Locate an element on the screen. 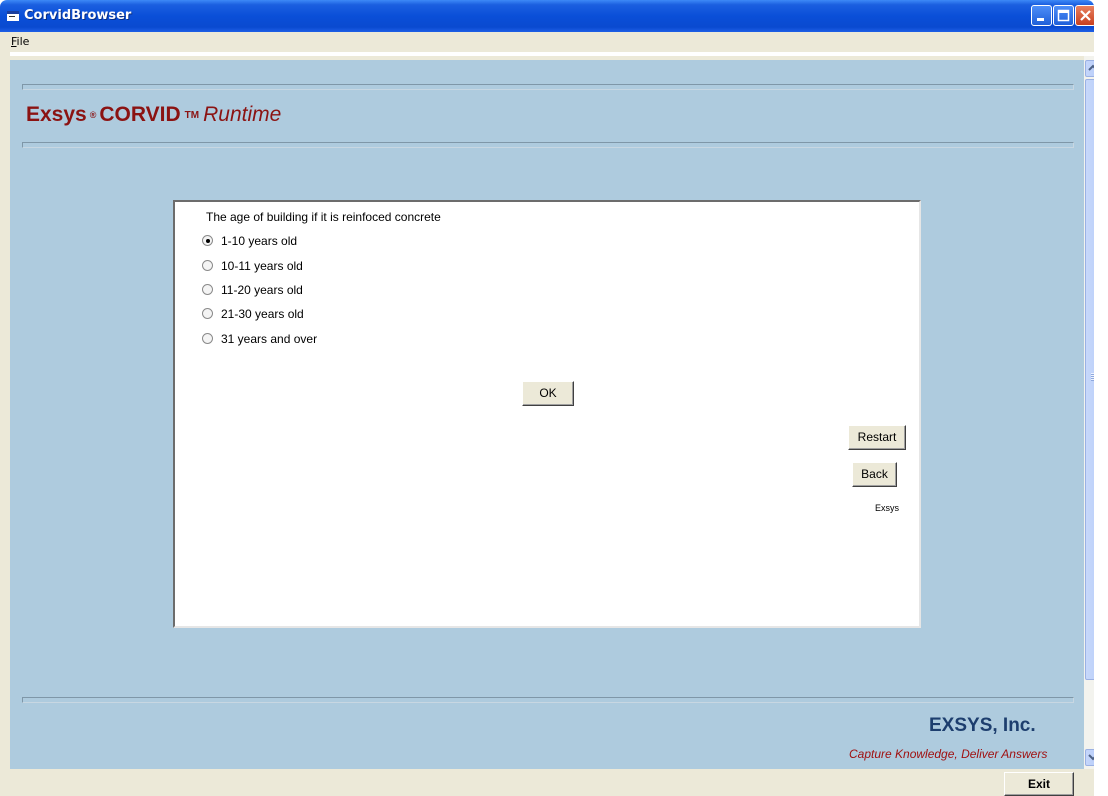 The image size is (1108, 796). app-icon is located at coordinates (13, 16).